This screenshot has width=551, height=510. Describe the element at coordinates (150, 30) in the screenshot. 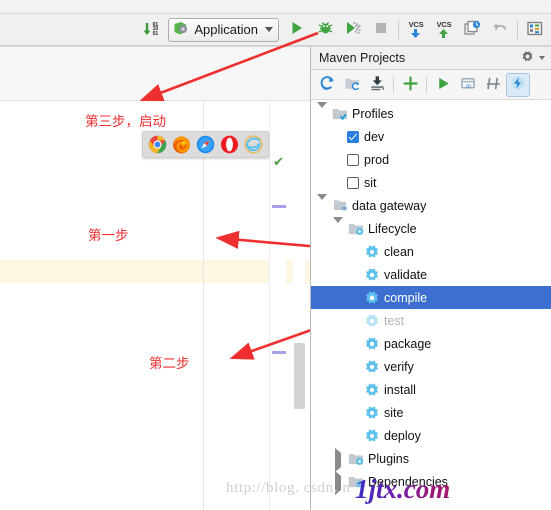

I see `download-binary-button: 01 10 01` at that location.